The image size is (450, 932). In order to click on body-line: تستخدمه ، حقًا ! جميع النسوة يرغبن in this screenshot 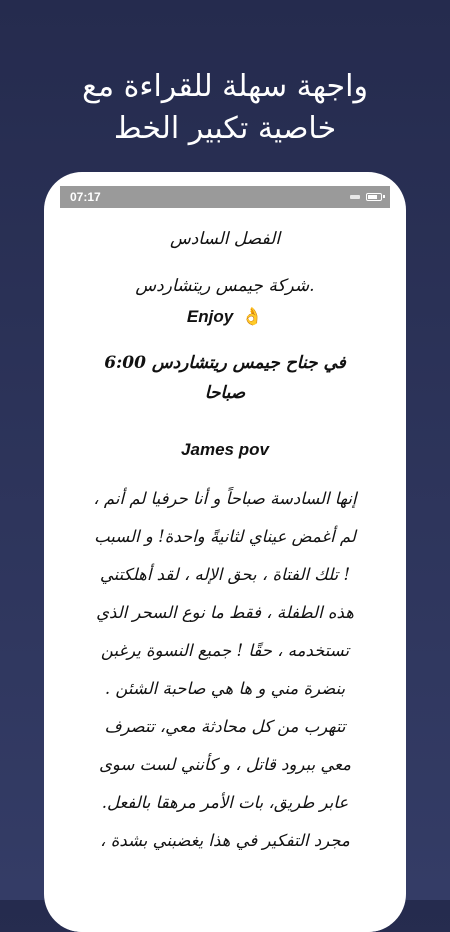, I will do `click(225, 650)`.